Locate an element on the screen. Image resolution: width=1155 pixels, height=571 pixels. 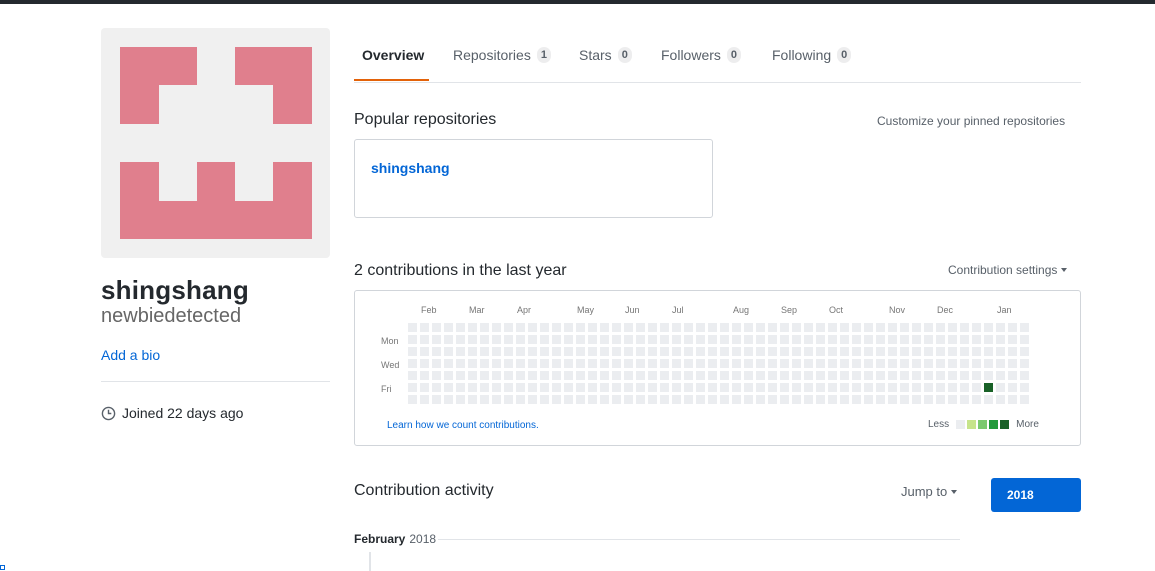
contribution-settings-dropdown: Contribution settings is located at coordinates (1008, 270).